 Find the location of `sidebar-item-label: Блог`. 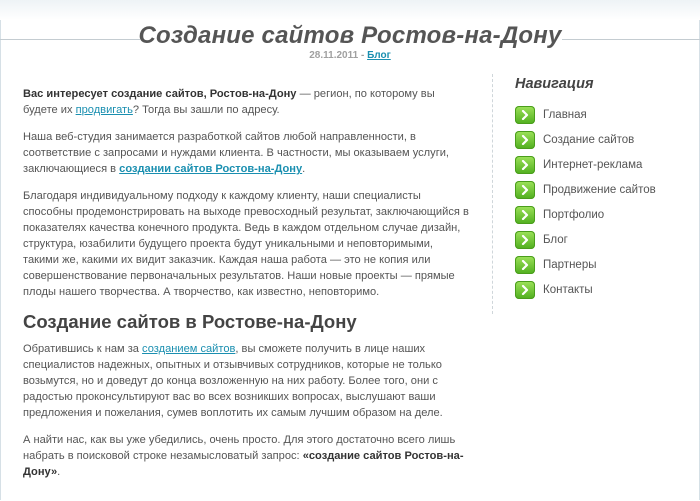

sidebar-item-label: Блог is located at coordinates (555, 239).